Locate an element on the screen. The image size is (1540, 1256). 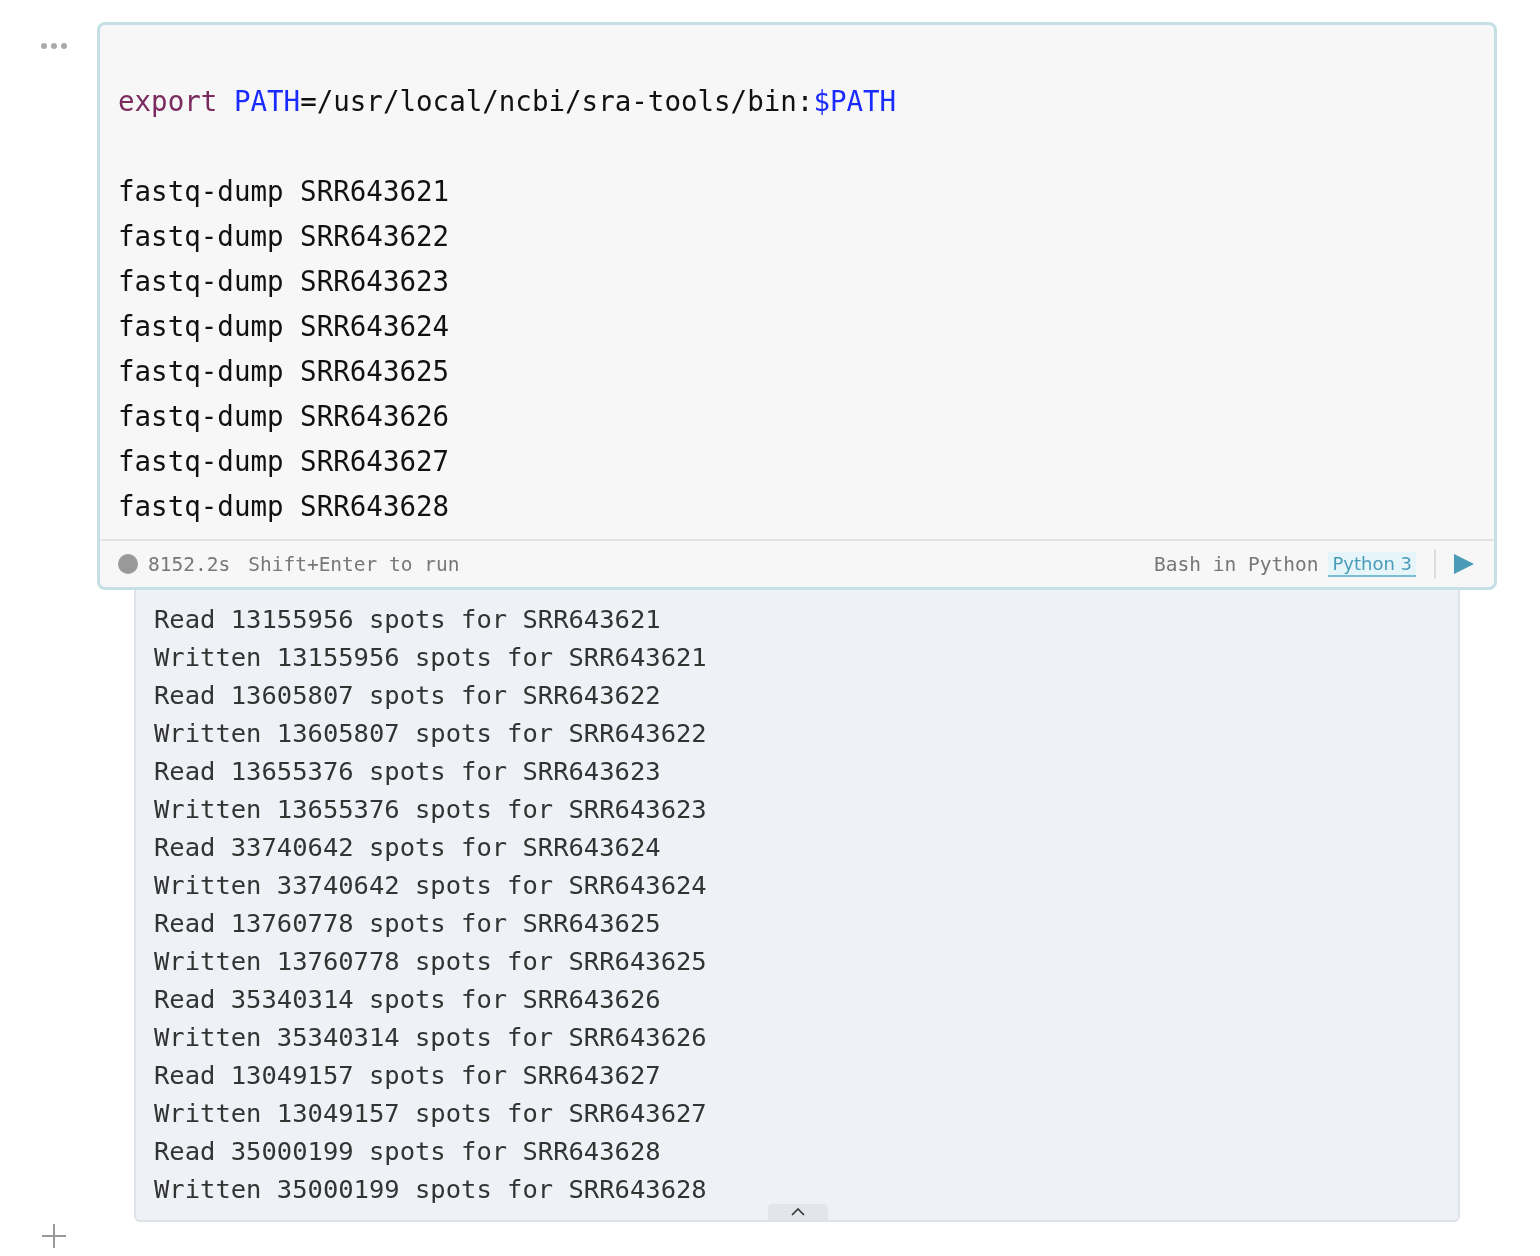
code-line: fastq-dump SRR643625 is located at coordinates (284, 371).